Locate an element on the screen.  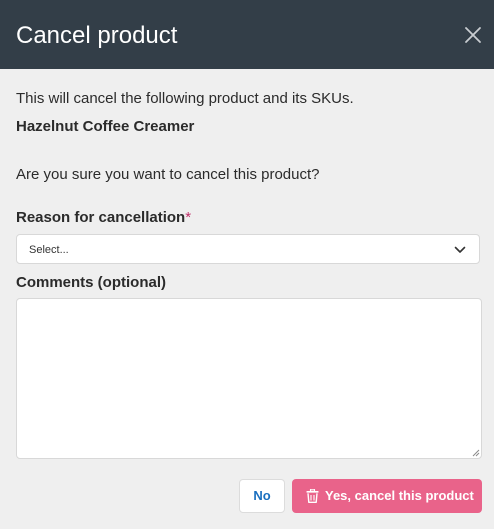
close-icon is located at coordinates (473, 35).